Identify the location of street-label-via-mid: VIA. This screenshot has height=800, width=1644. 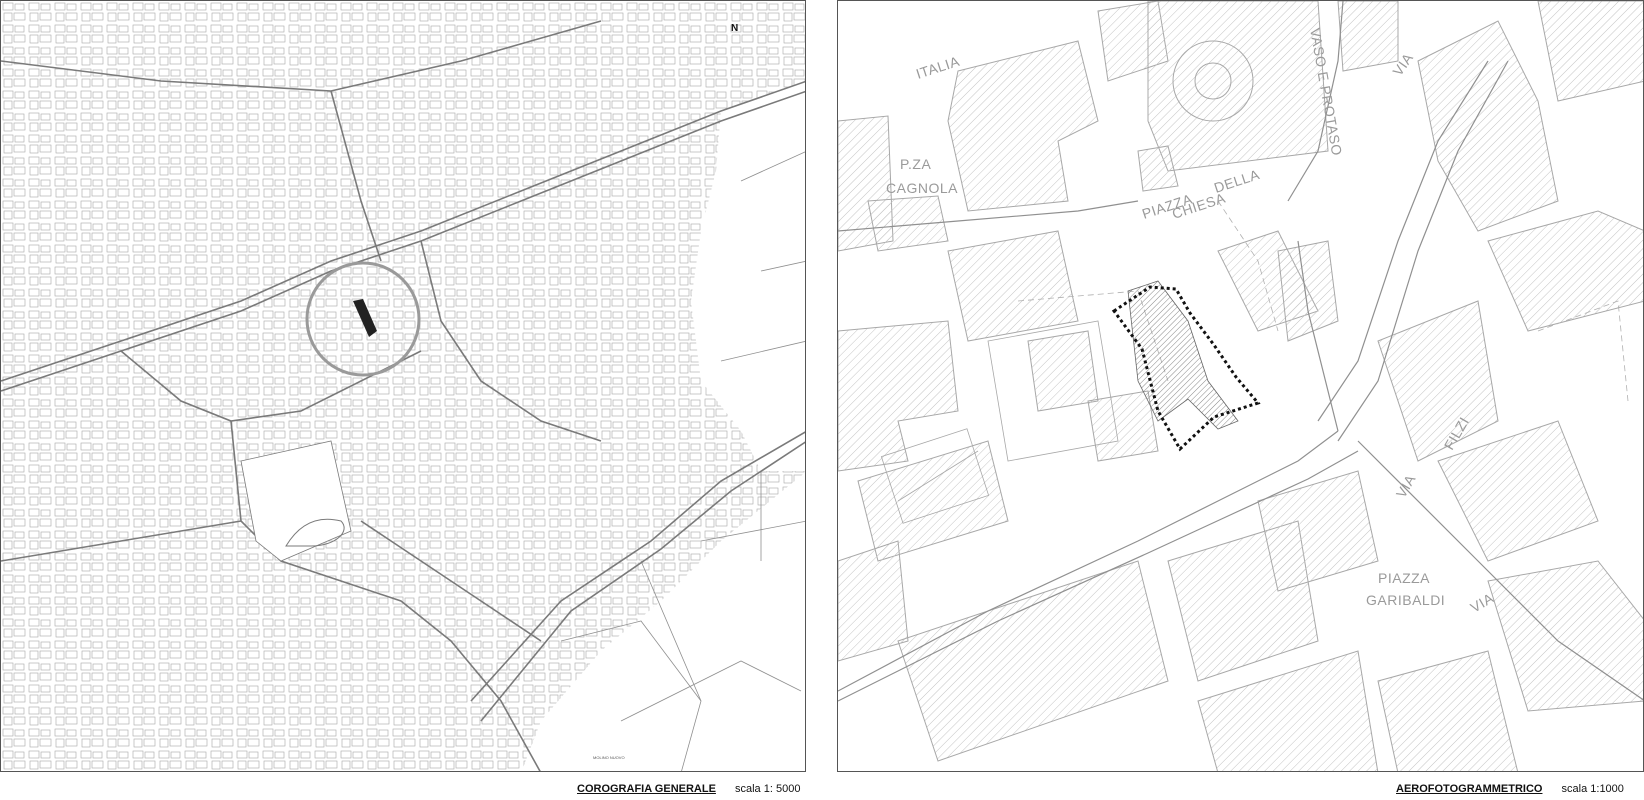
(1406, 486).